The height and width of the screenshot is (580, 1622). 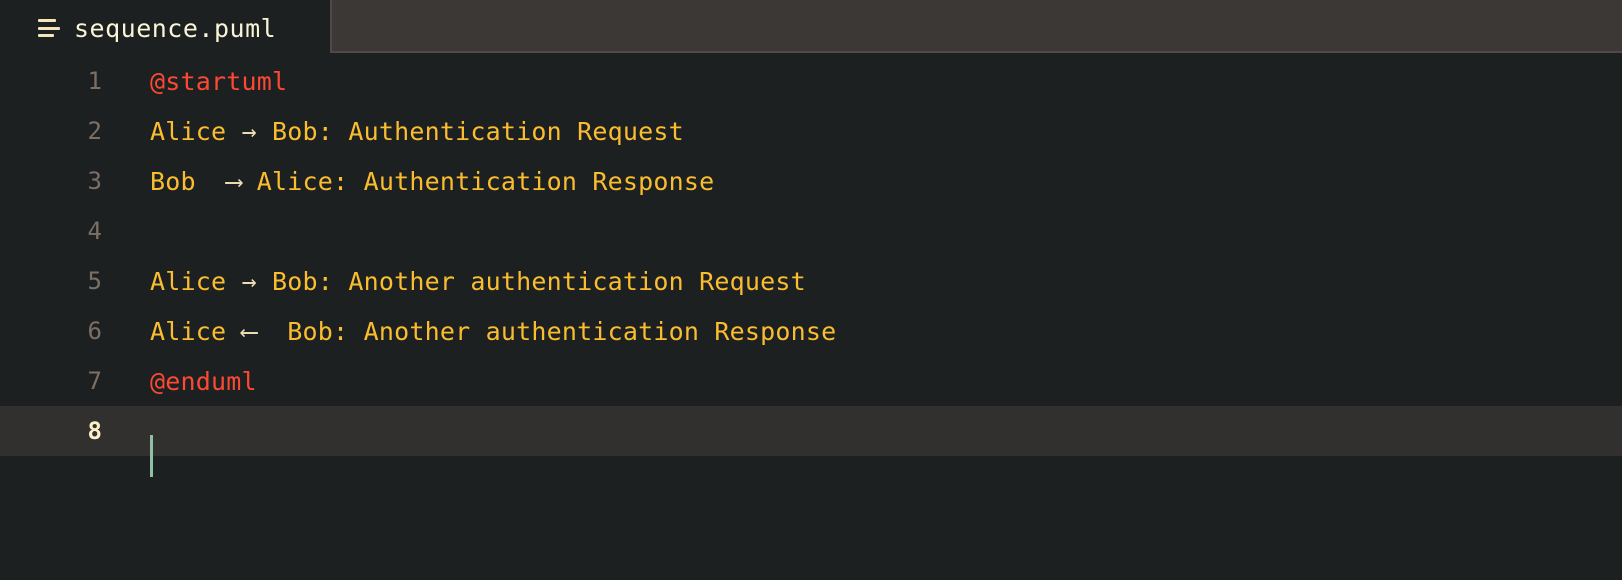 I want to click on token-msg: Another authentication Request, so click(x=569, y=281).